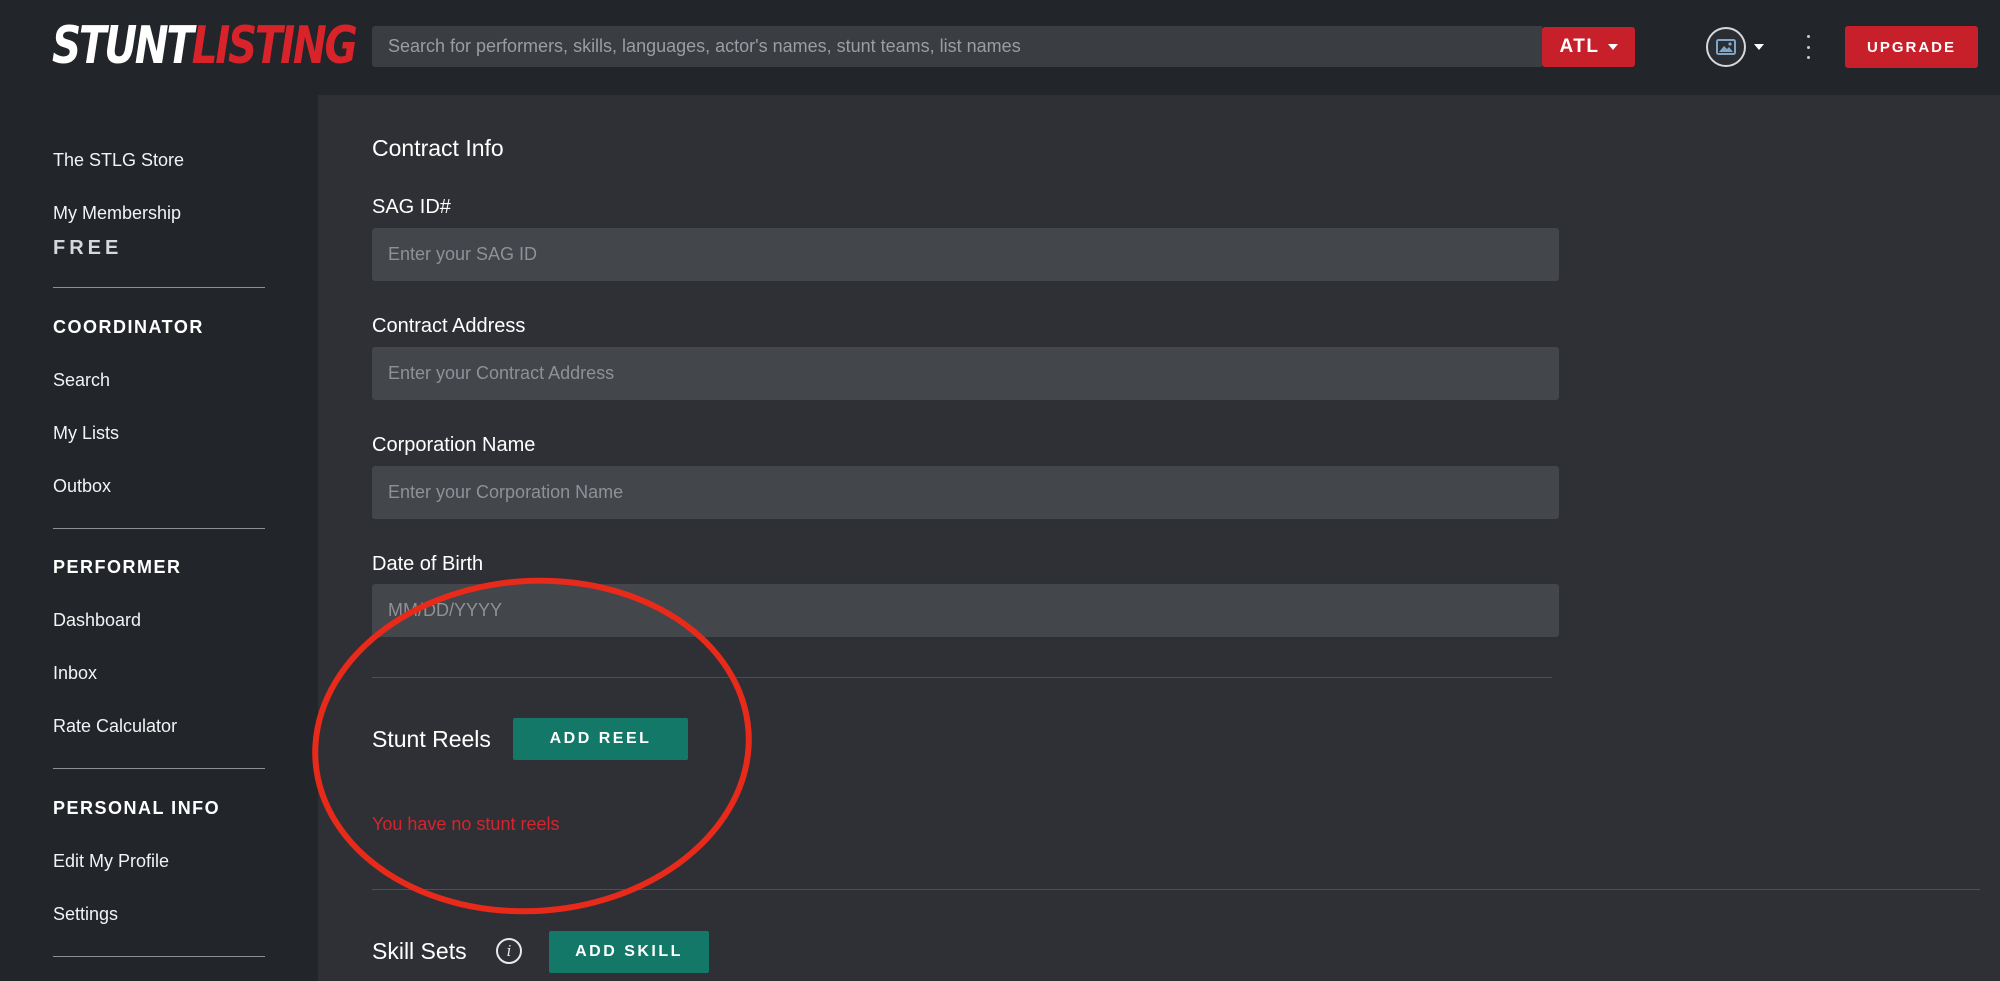  Describe the element at coordinates (117, 213) in the screenshot. I see `sidebar-item-my-membership: My Membership` at that location.